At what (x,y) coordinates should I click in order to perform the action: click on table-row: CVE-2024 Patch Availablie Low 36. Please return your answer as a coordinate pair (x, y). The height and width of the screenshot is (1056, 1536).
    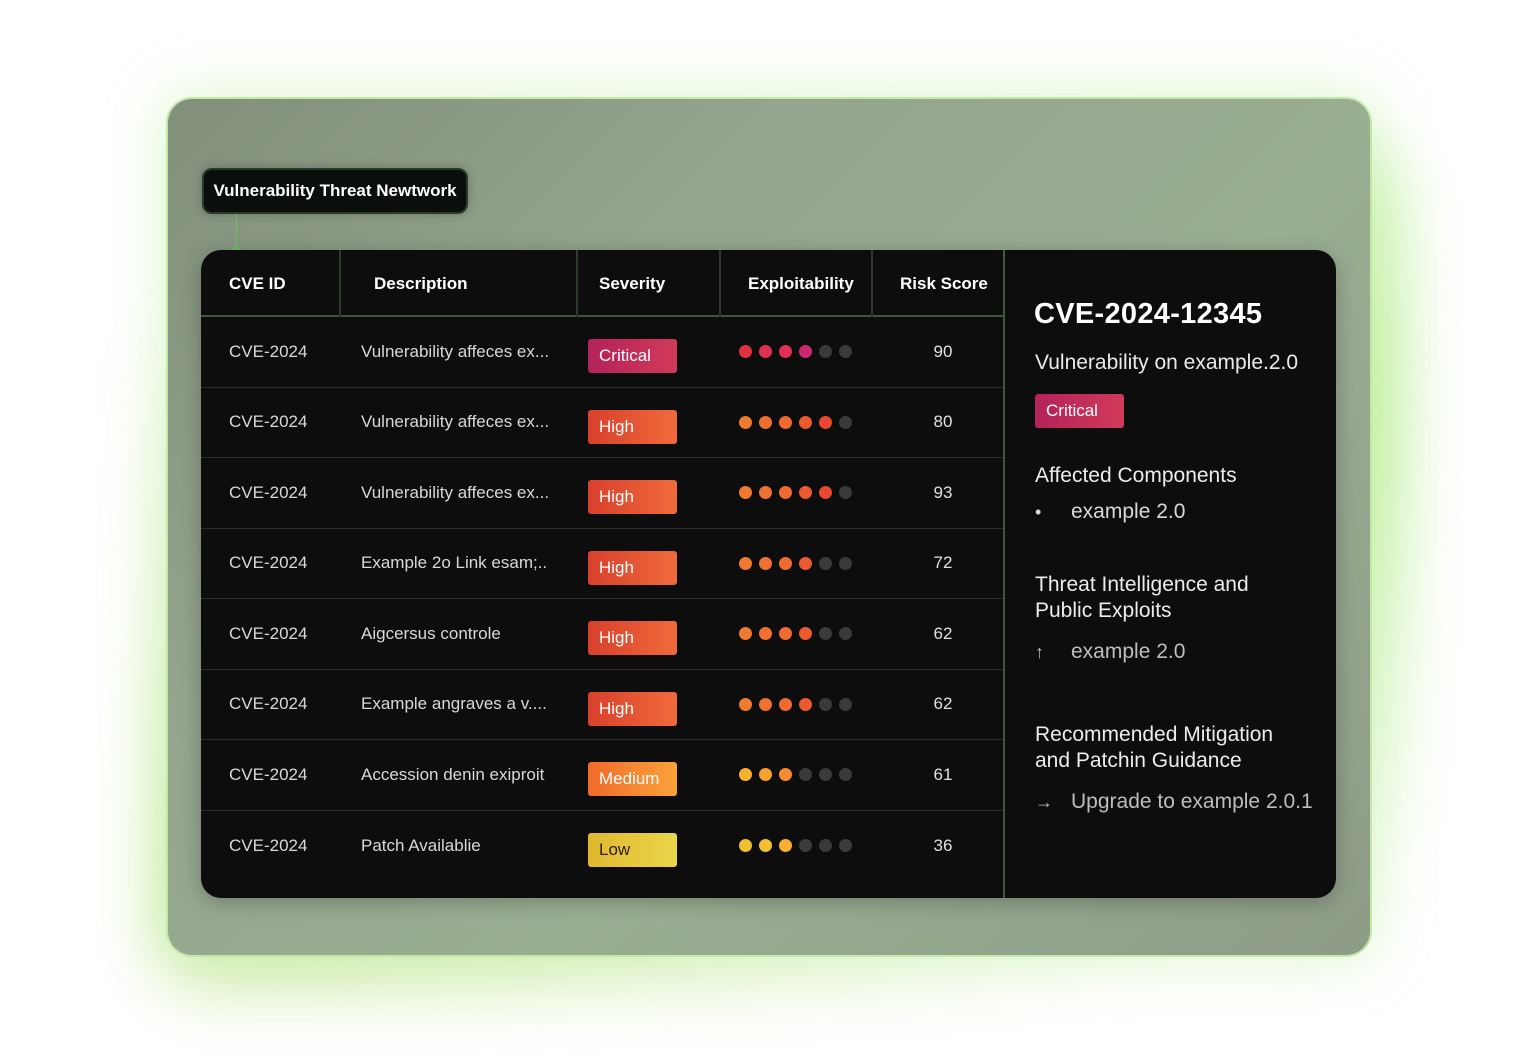
    Looking at the image, I should click on (602, 846).